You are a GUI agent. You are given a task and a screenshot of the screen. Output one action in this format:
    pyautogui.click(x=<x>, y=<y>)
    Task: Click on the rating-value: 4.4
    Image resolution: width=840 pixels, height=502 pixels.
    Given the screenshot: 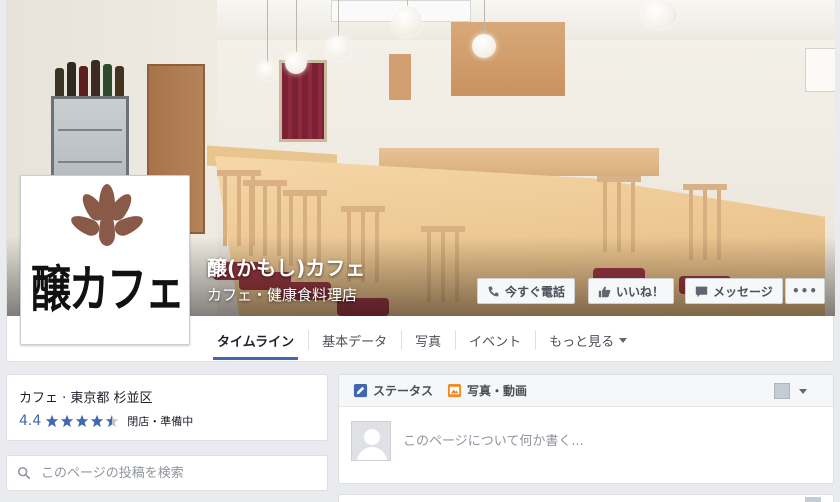 What is the action you would take?
    pyautogui.click(x=30, y=421)
    